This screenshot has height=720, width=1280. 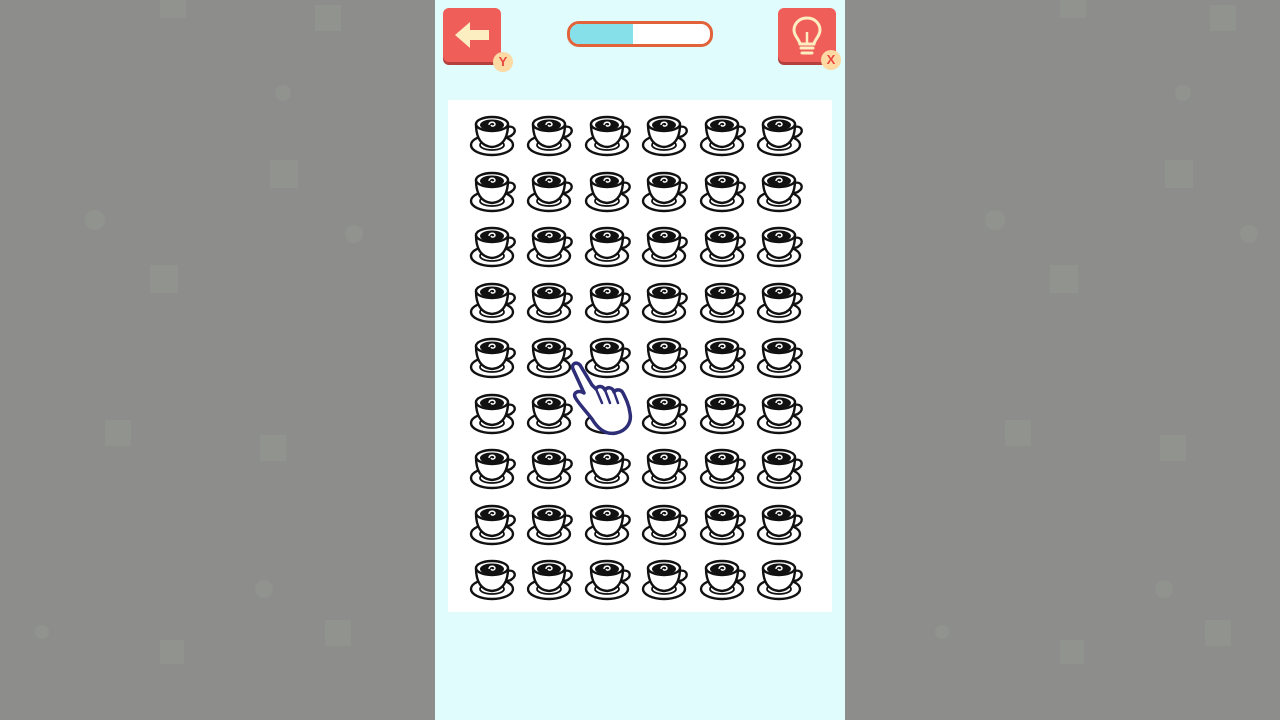 What do you see at coordinates (640, 34) in the screenshot?
I see `level-progress-bar` at bounding box center [640, 34].